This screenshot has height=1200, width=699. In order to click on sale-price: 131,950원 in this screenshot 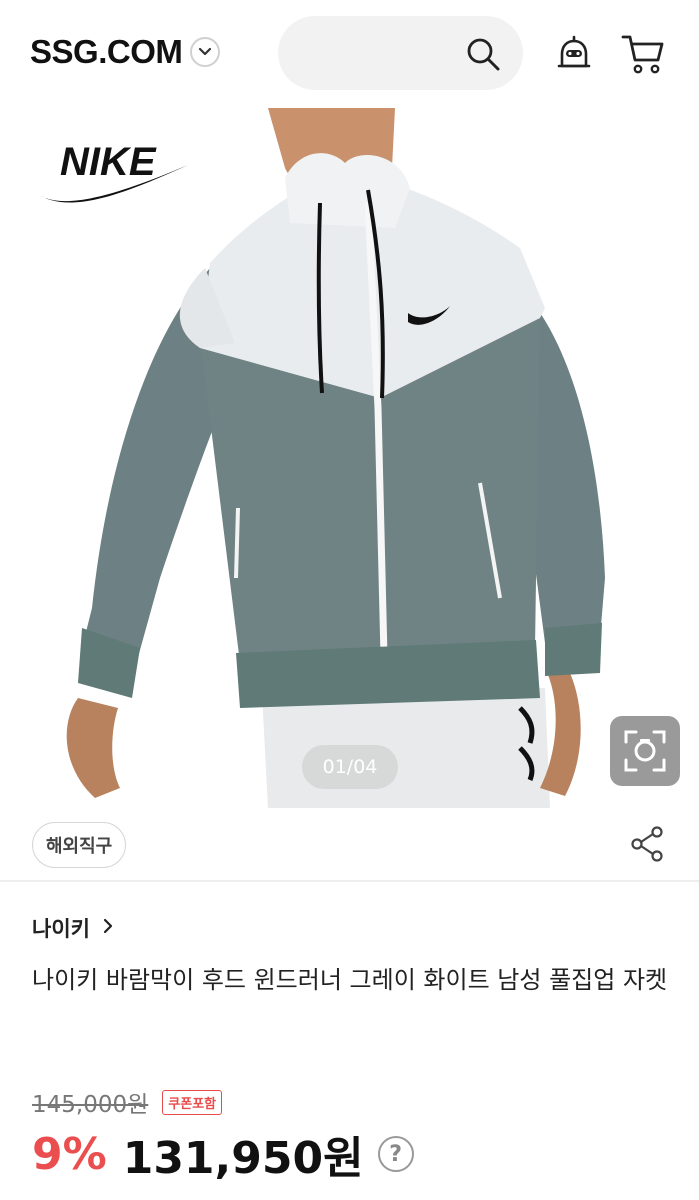, I will do `click(243, 1158)`.